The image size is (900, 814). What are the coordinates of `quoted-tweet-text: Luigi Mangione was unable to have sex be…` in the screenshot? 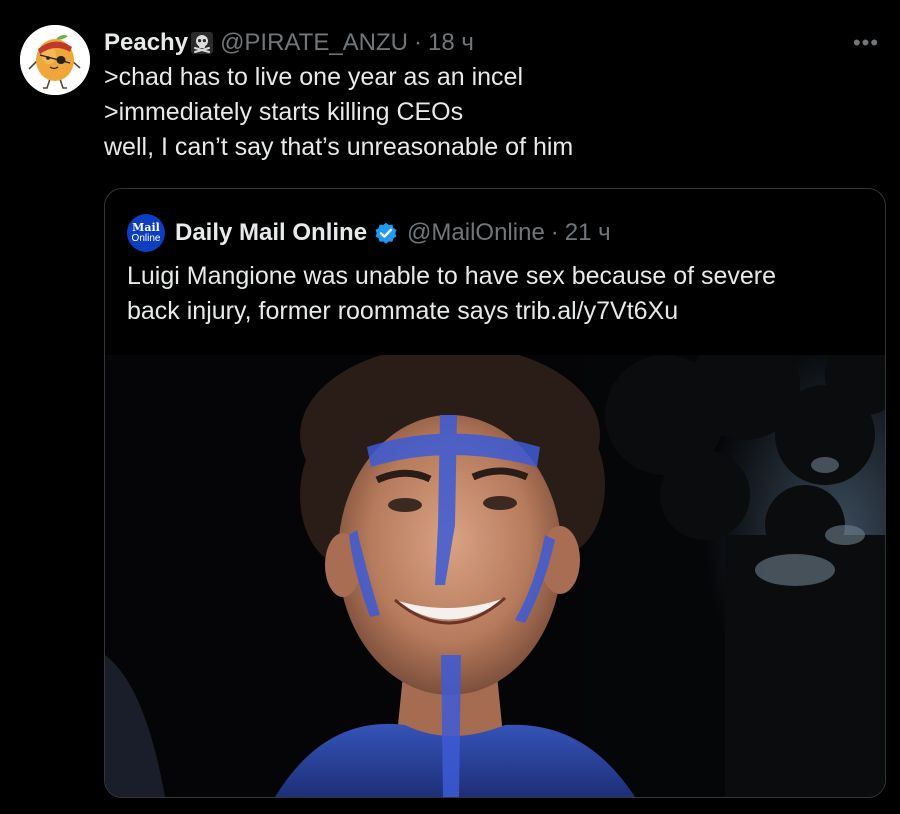 It's located at (497, 294).